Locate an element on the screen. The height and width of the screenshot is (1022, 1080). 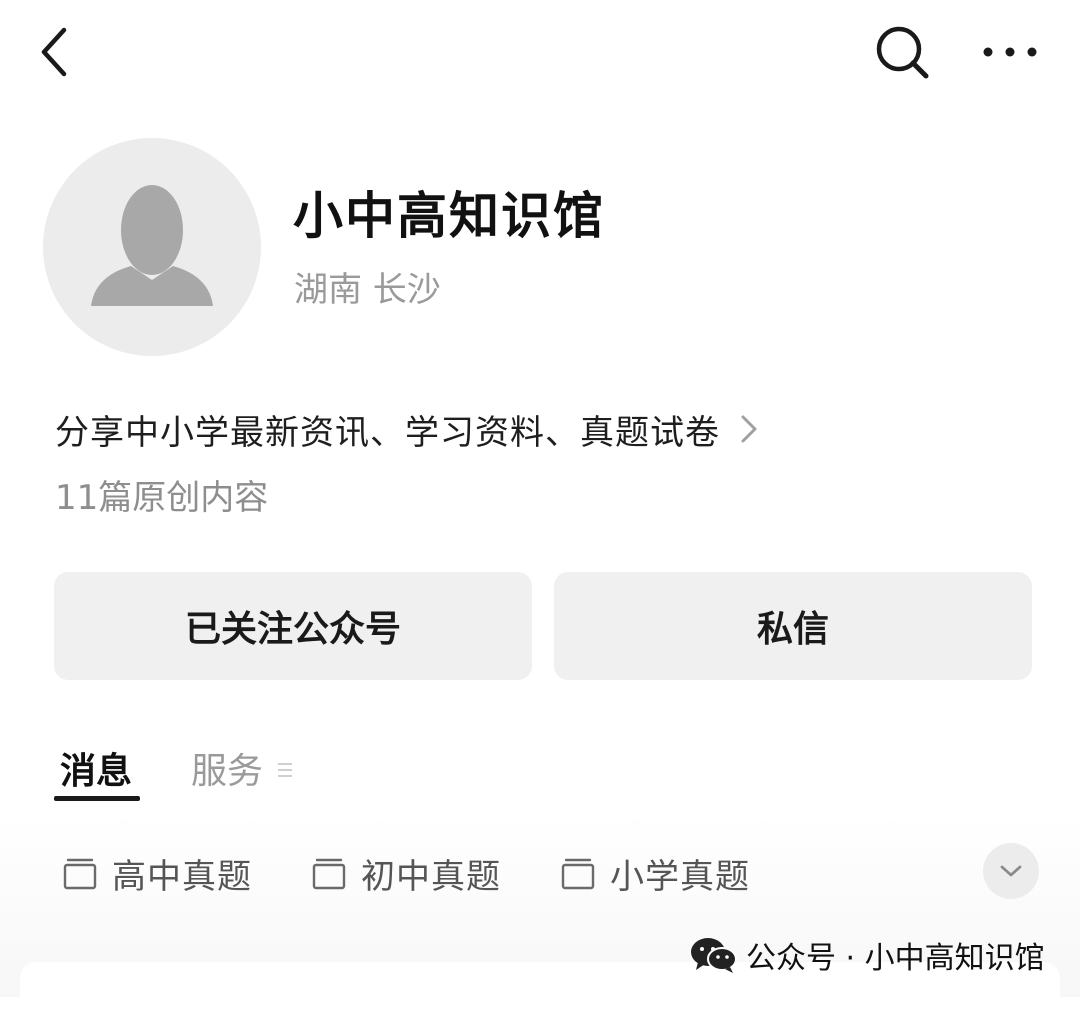
account-intro-link: 分享中小学最新资讯、学习资料、真题试卷 is located at coordinates (407, 429).